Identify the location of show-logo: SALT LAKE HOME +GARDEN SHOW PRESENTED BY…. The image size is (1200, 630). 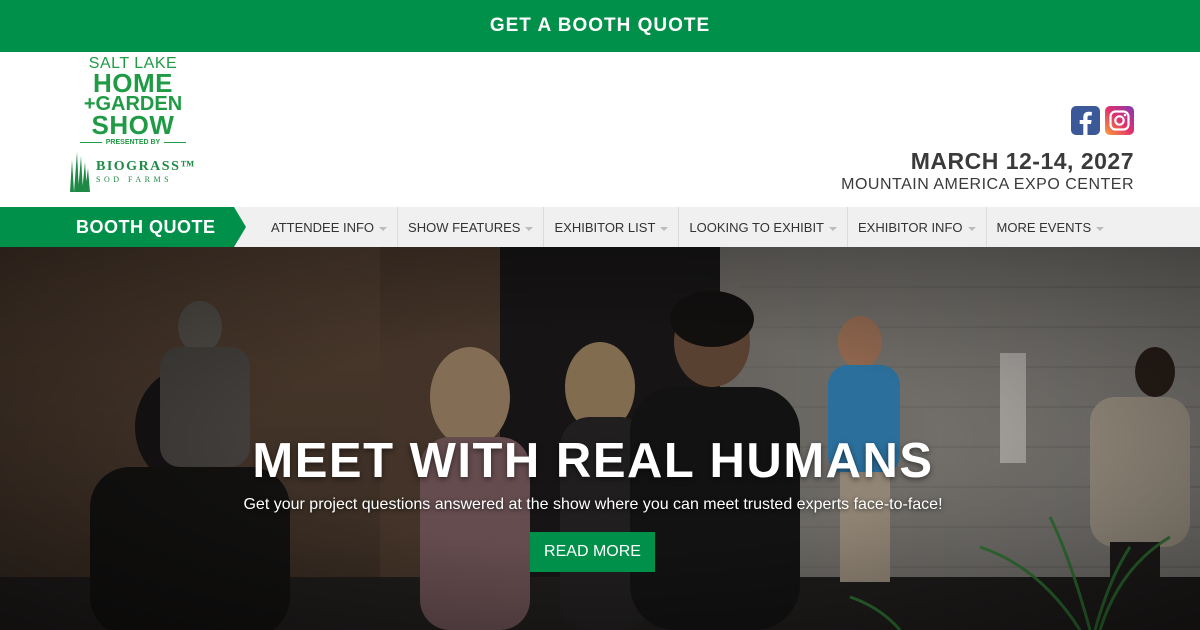
(138, 124).